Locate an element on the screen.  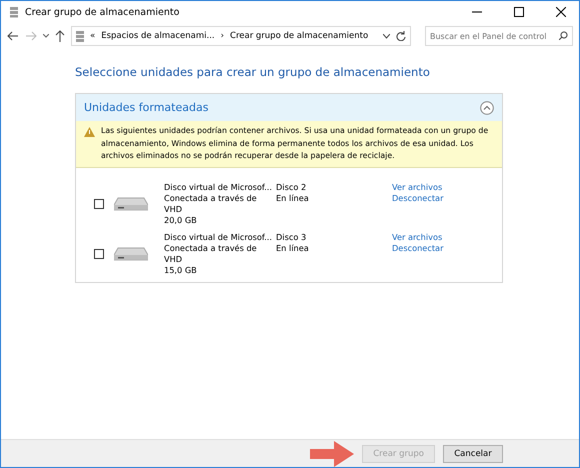
up-arrow-icon is located at coordinates (60, 36).